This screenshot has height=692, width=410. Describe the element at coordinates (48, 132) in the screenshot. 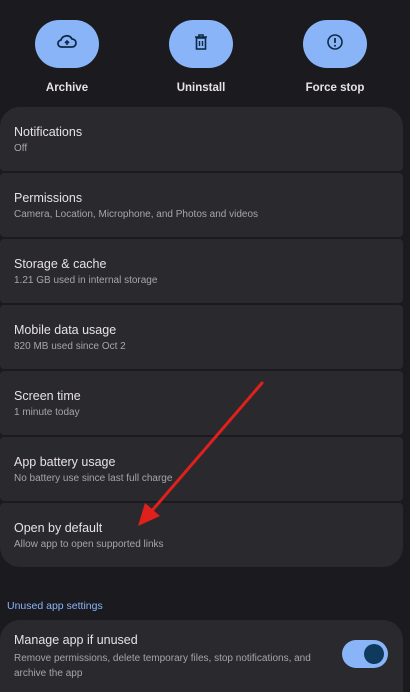

I see `setting-title: Notifications` at that location.